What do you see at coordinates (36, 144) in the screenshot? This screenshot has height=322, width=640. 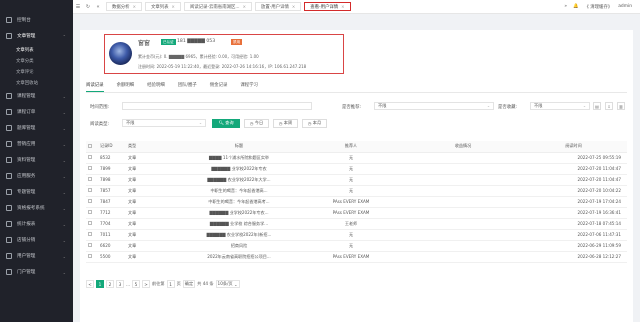 I see `sidebar-item-marketing: 营销应用 ⌄` at bounding box center [36, 144].